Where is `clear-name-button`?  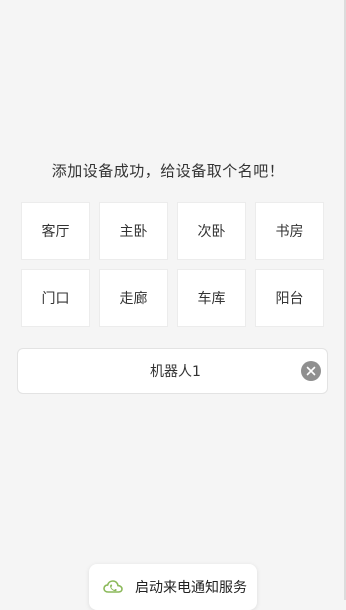 clear-name-button is located at coordinates (311, 371).